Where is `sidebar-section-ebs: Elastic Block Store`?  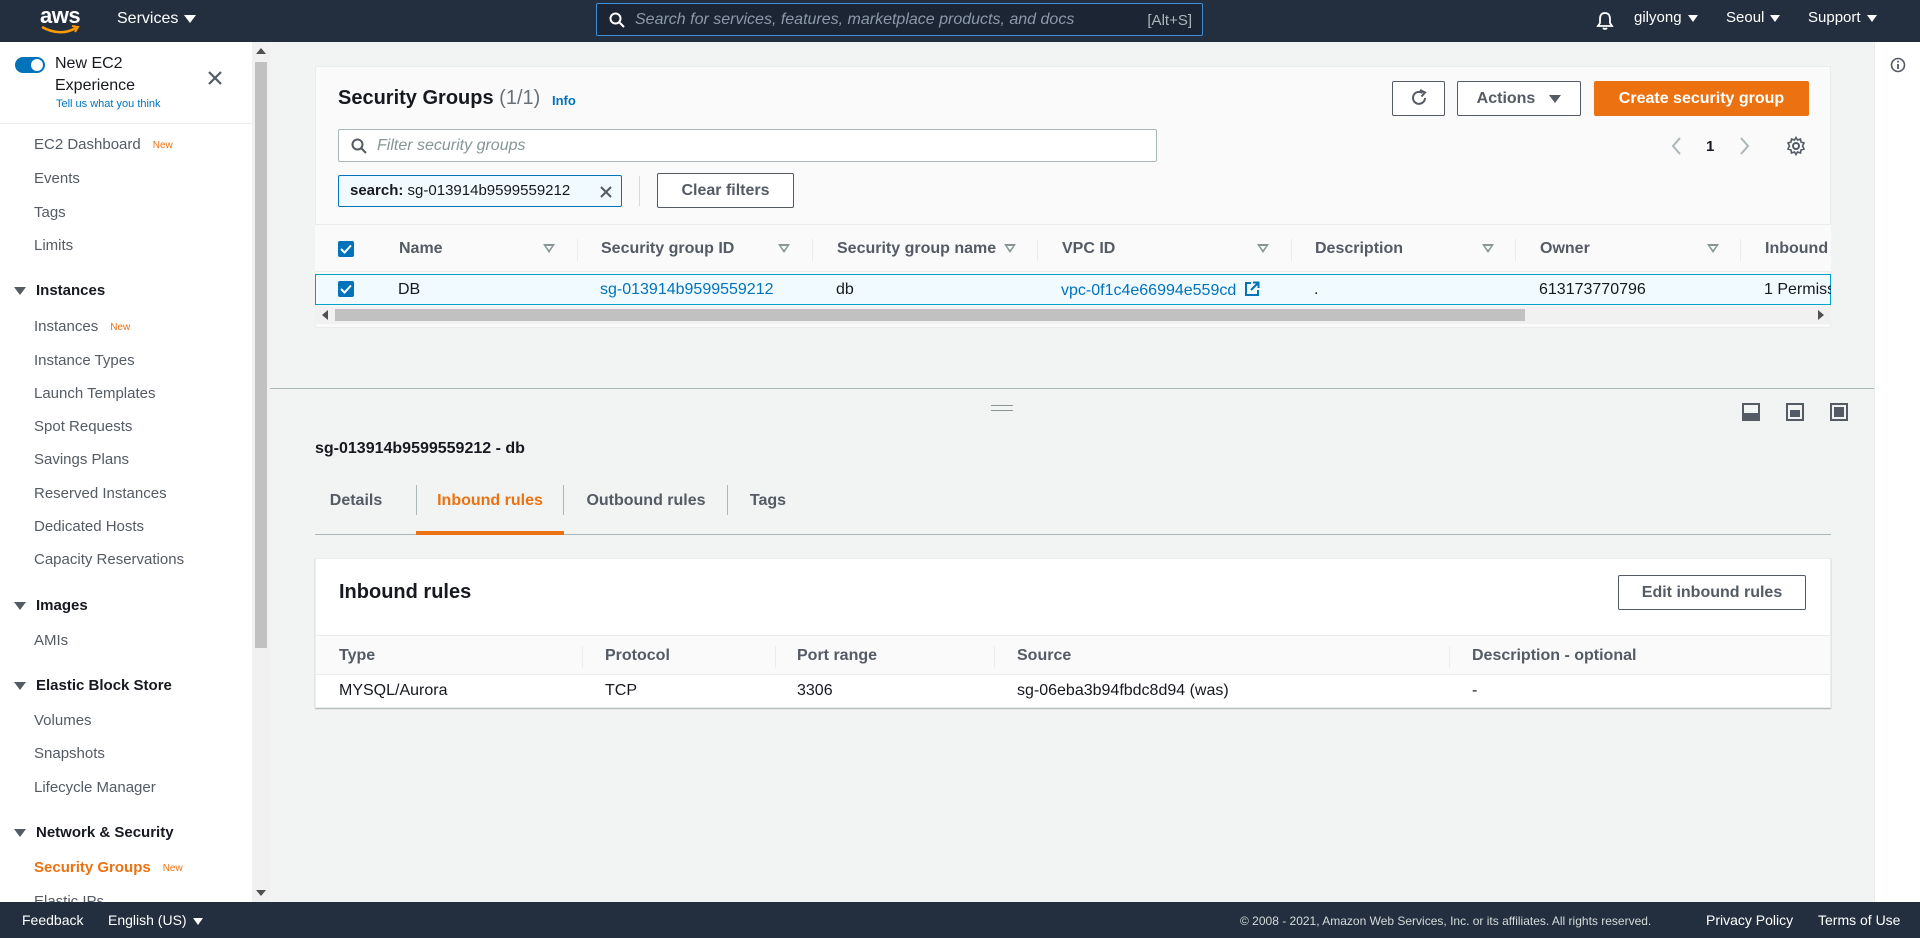 sidebar-section-ebs: Elastic Block Store is located at coordinates (93, 685).